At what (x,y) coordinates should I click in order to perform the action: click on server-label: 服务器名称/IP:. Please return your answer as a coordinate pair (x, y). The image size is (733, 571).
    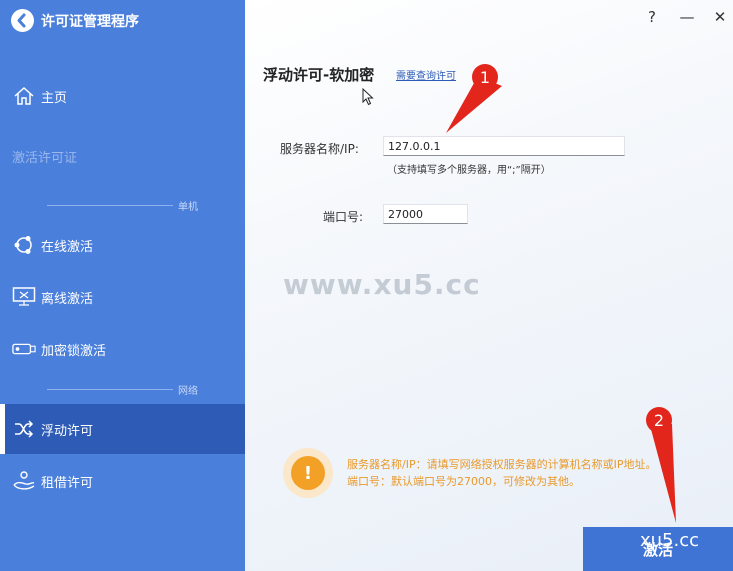
    Looking at the image, I should click on (319, 149).